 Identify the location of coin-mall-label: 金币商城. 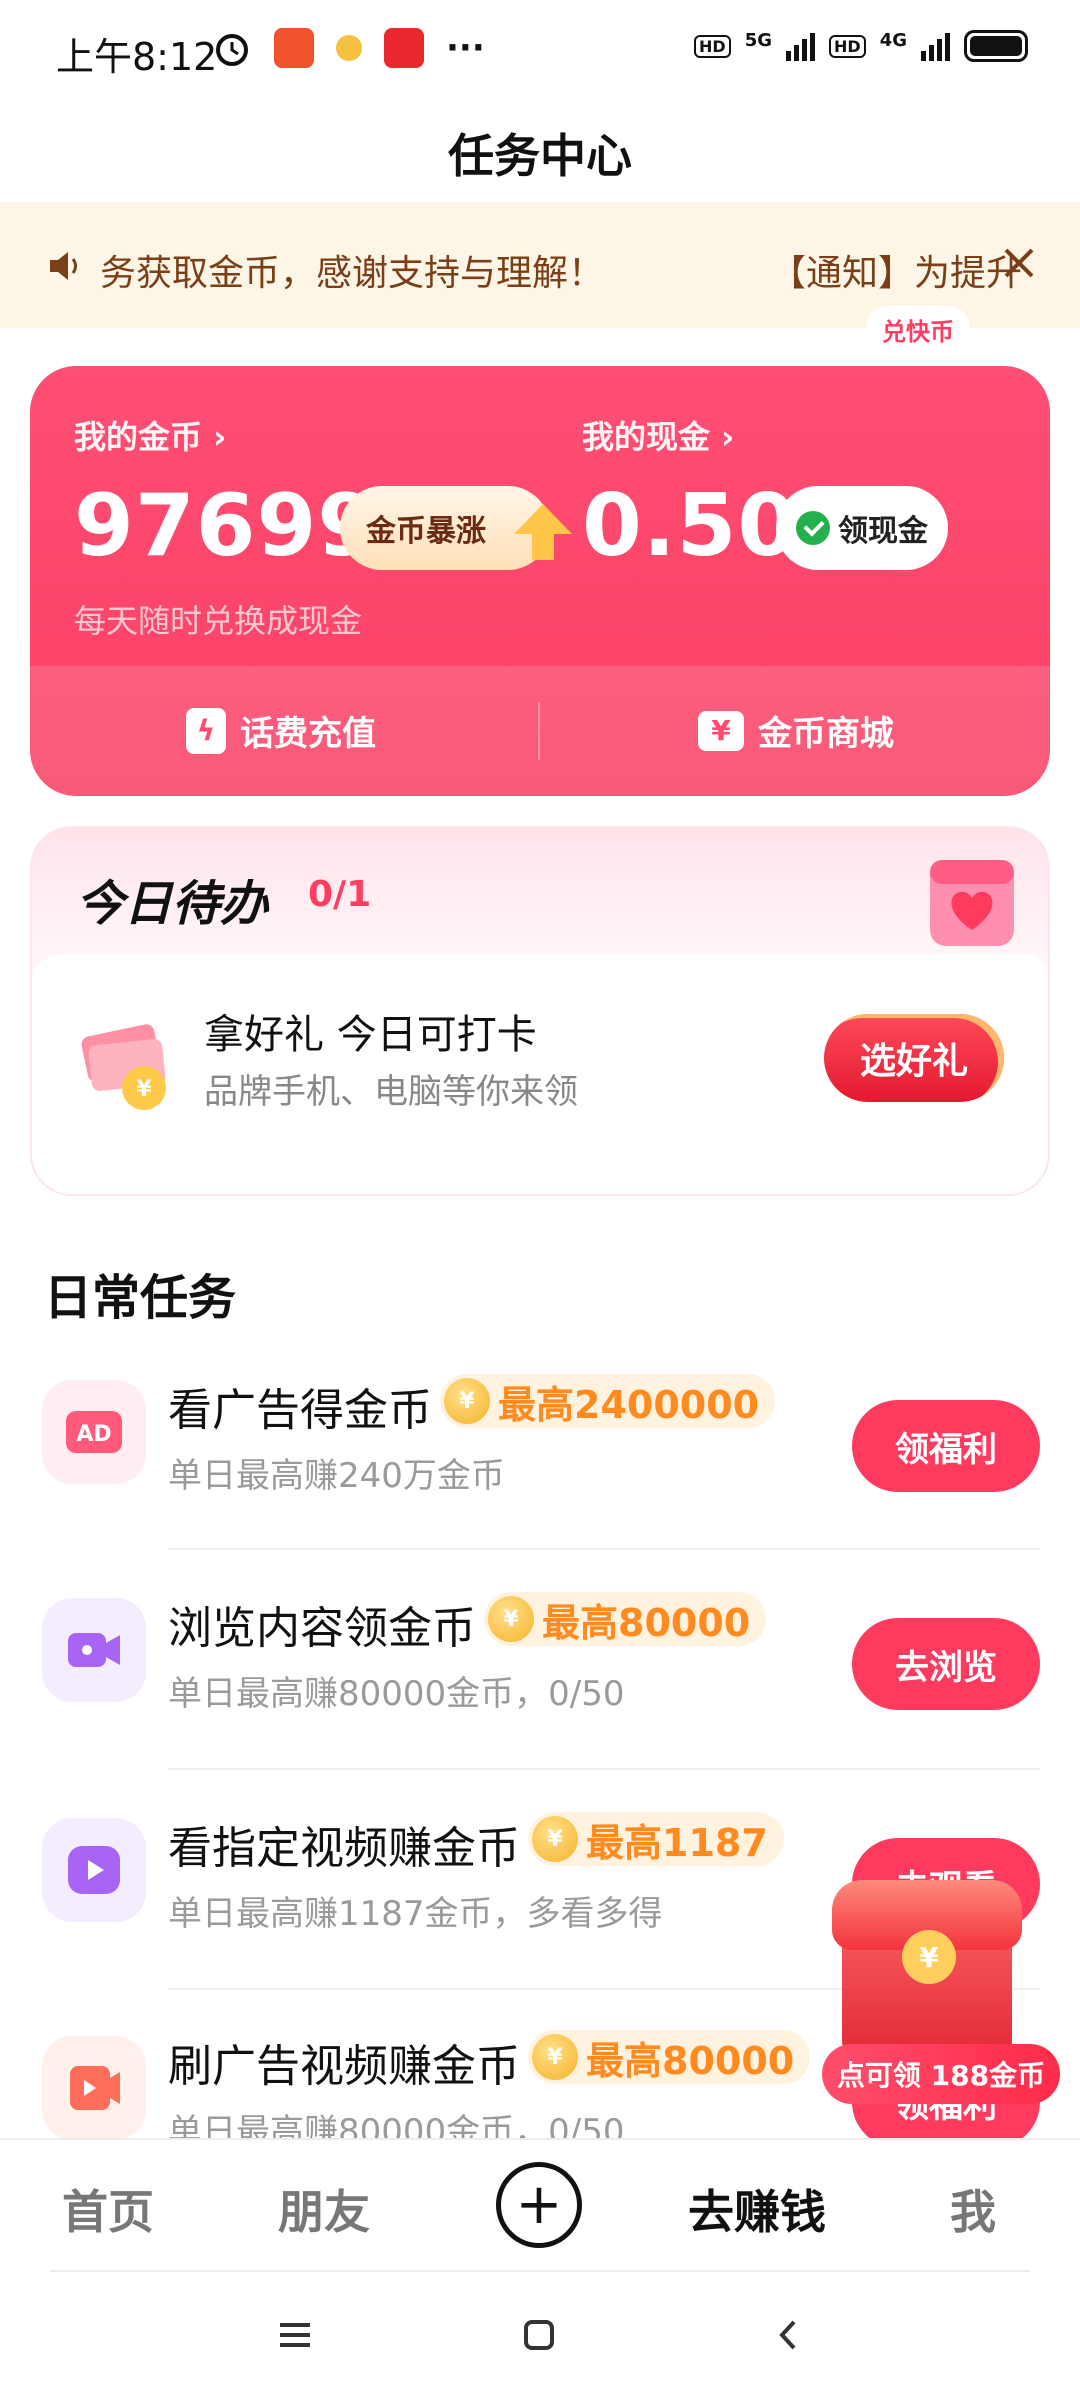
(826, 734).